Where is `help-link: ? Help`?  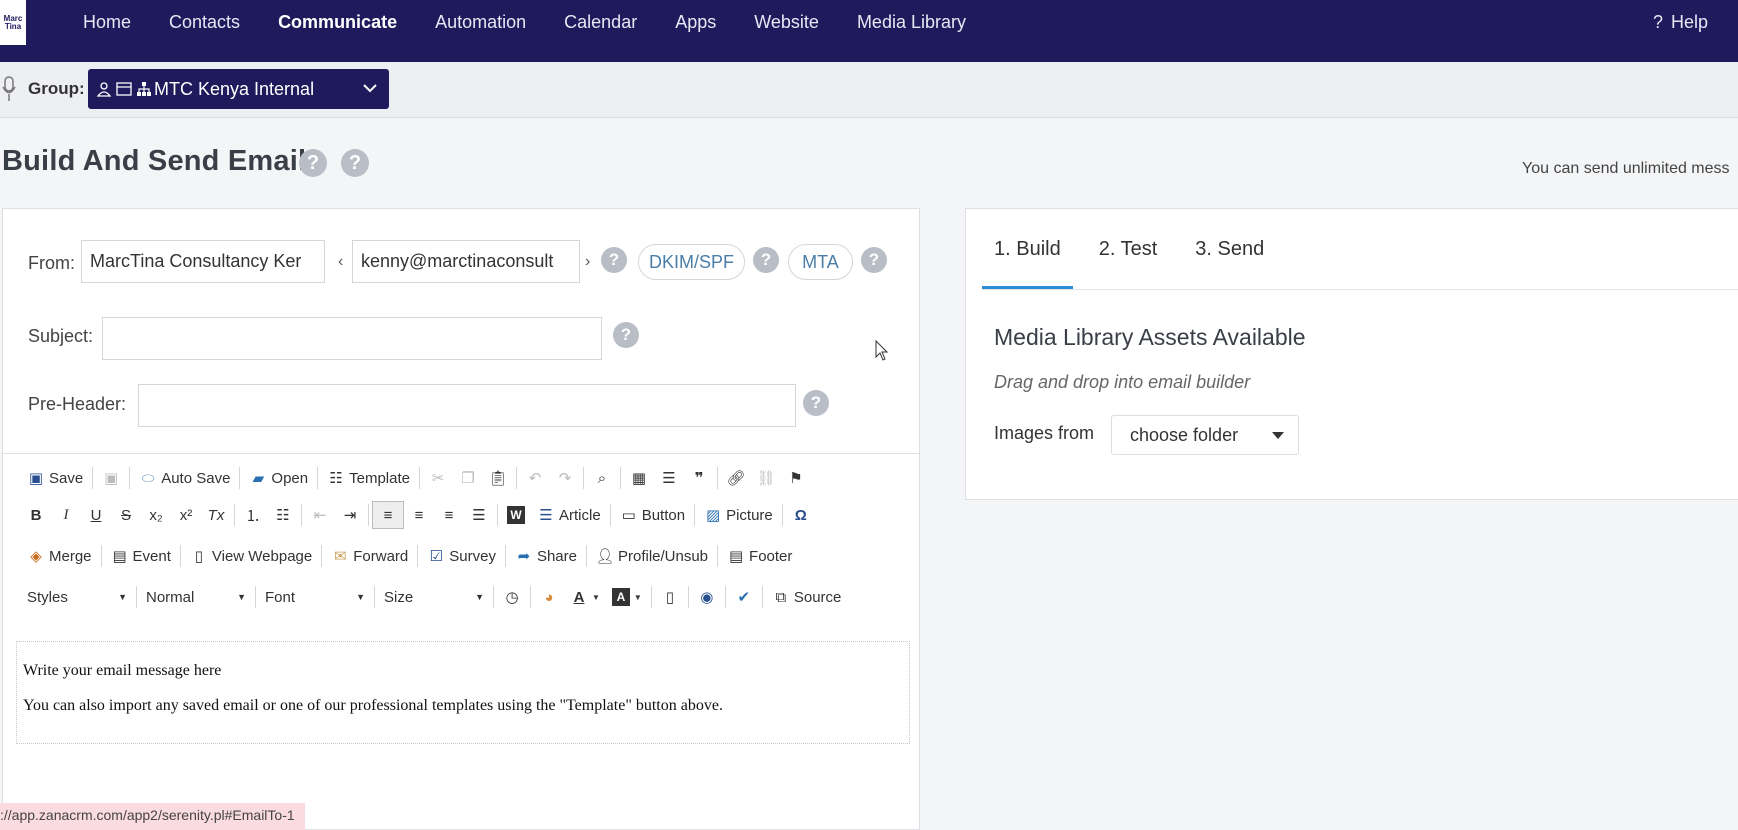 help-link: ? Help is located at coordinates (1680, 22).